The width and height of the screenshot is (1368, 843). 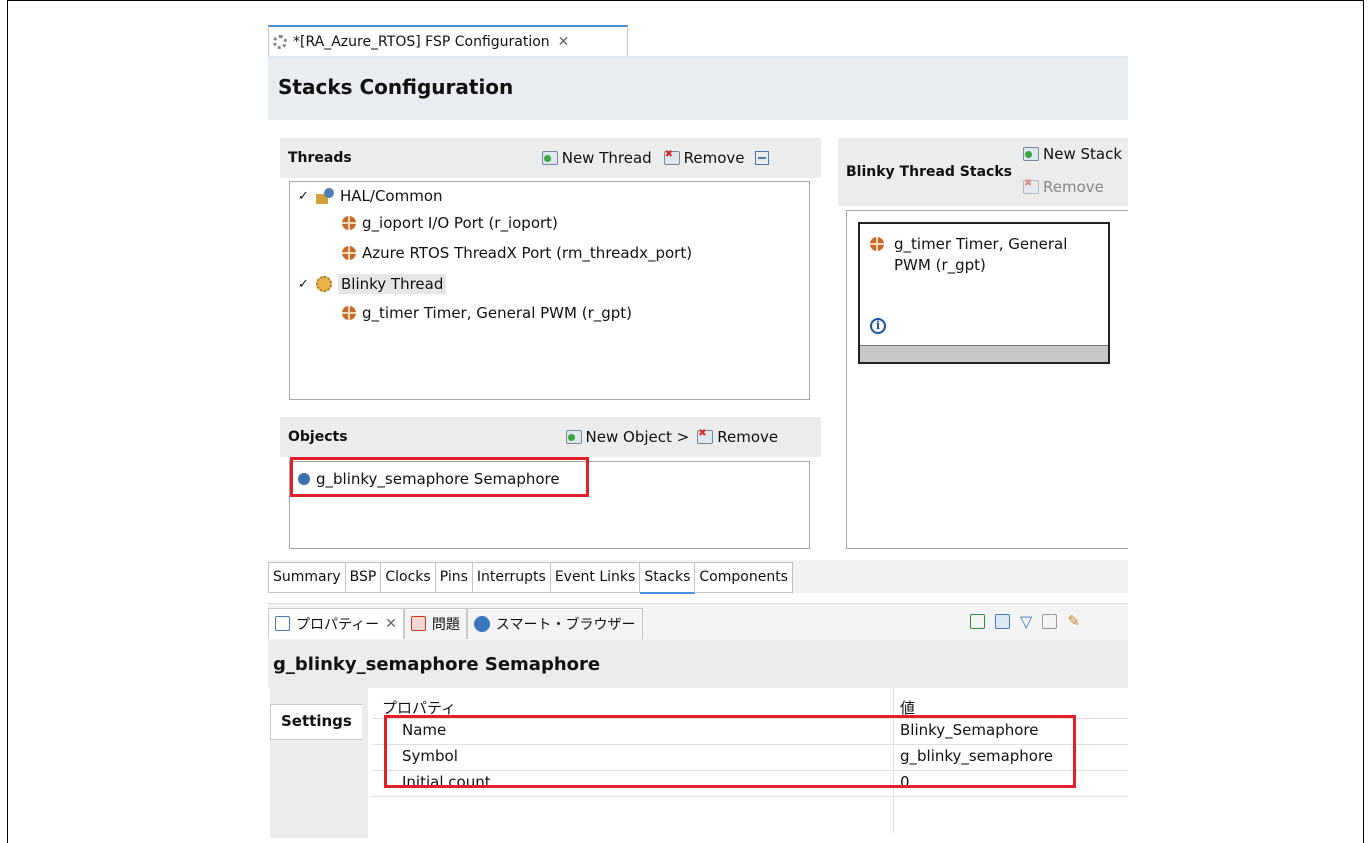 I want to click on categories-icon, so click(x=1002, y=621).